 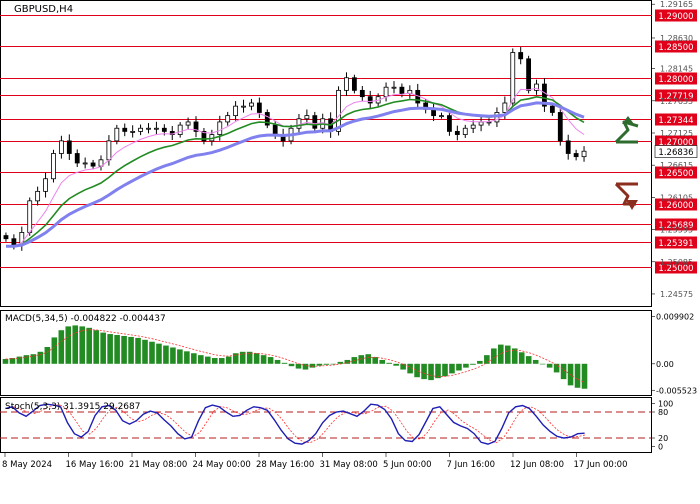 I want to click on price-axis-label: 1.29165, so click(x=676, y=4).